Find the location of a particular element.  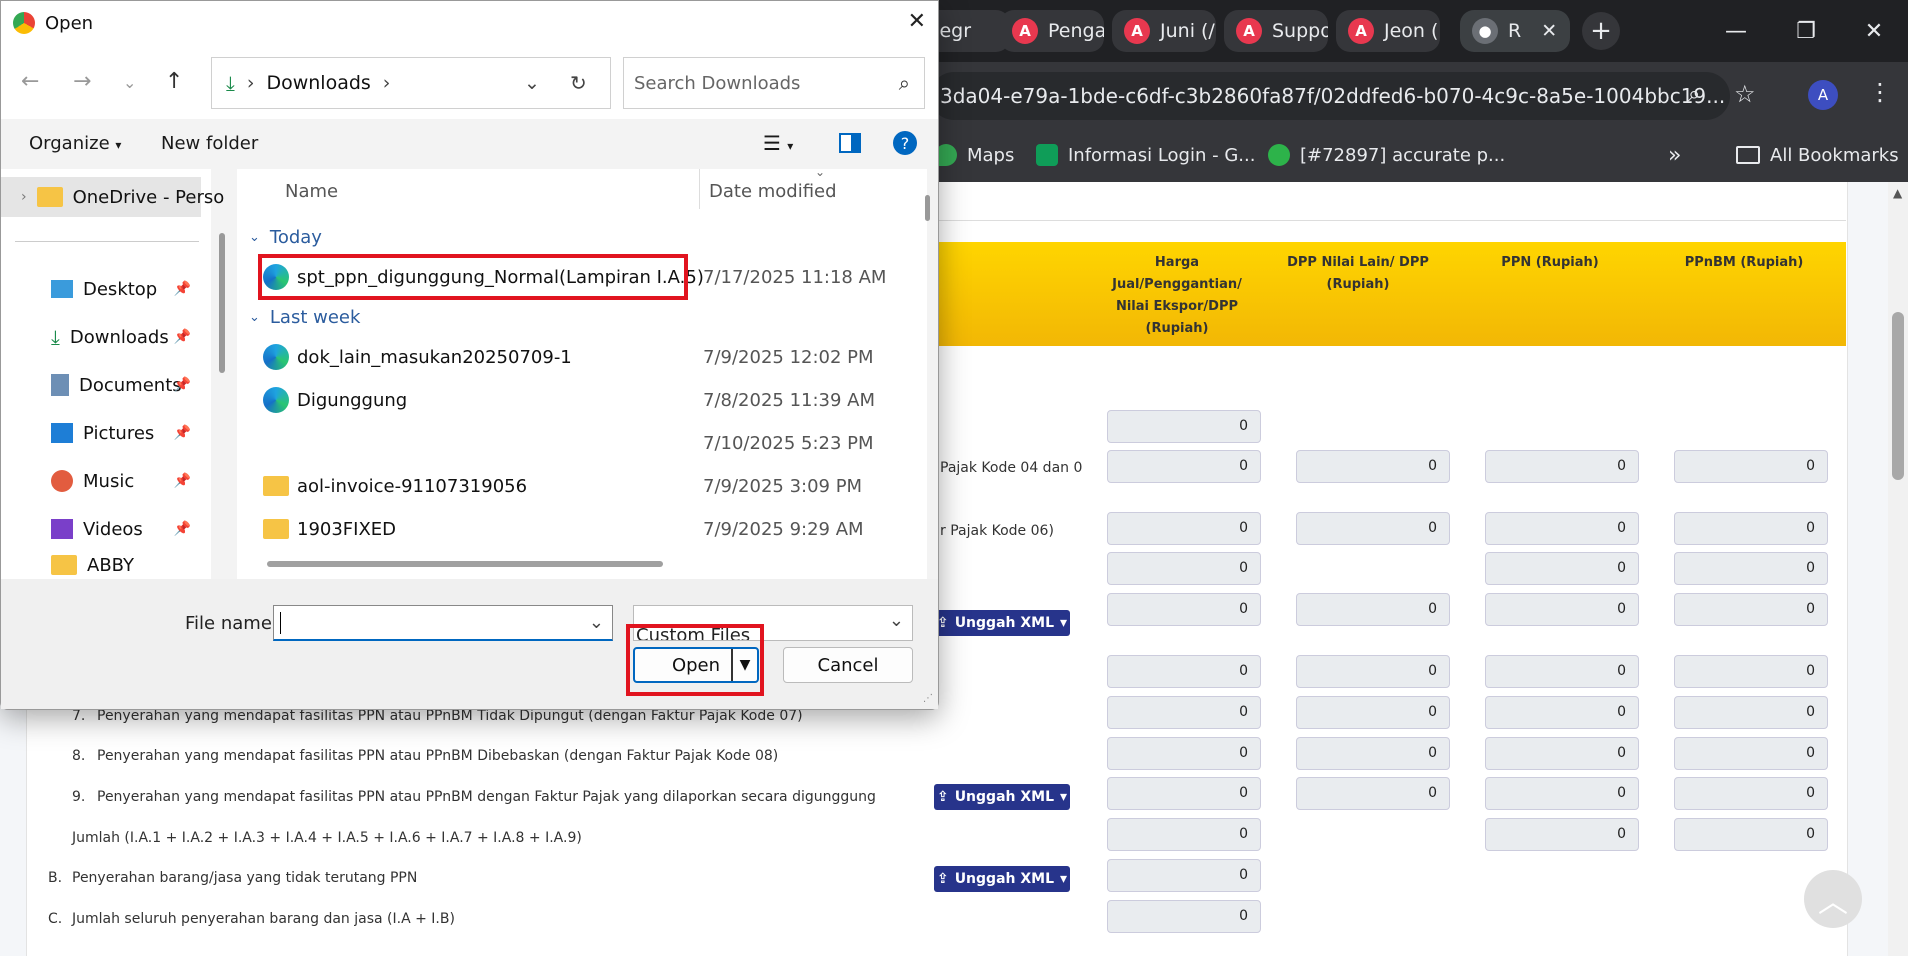

profile-avatar: A is located at coordinates (1823, 95).